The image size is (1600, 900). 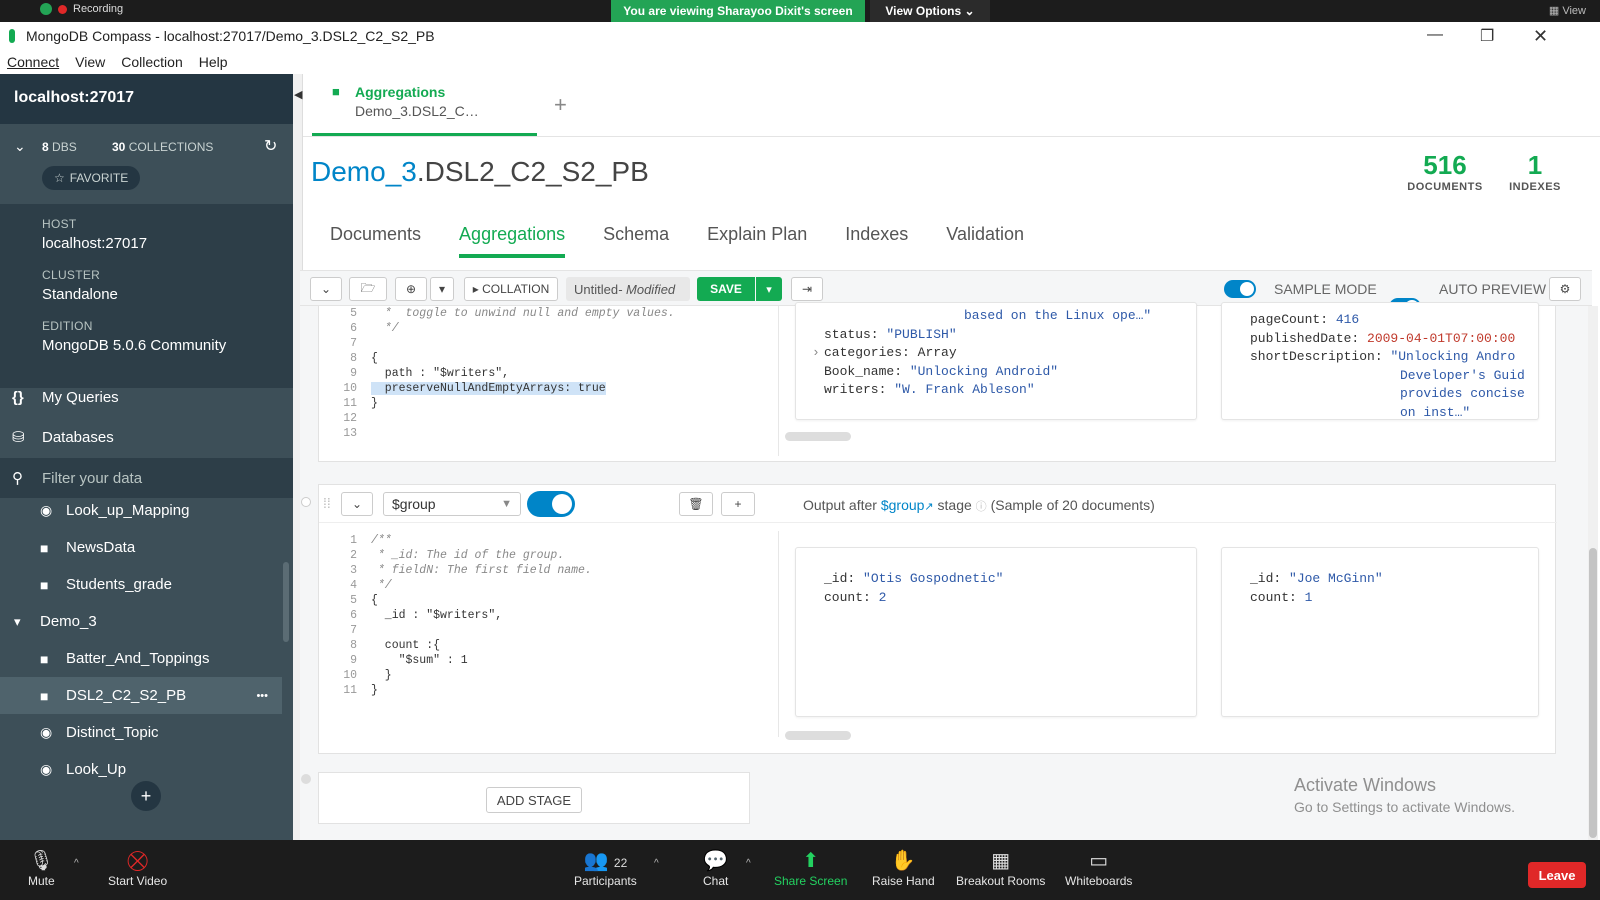 What do you see at coordinates (368, 289) in the screenshot?
I see `open-pipeline-button: 🗁` at bounding box center [368, 289].